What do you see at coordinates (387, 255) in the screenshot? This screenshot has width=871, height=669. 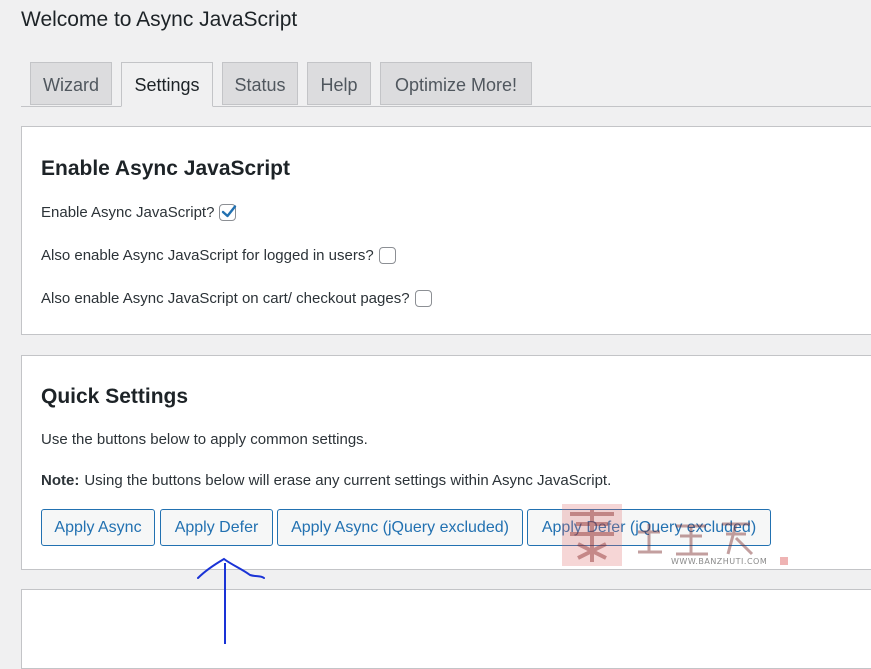 I see `logged-in-users-checkbox` at bounding box center [387, 255].